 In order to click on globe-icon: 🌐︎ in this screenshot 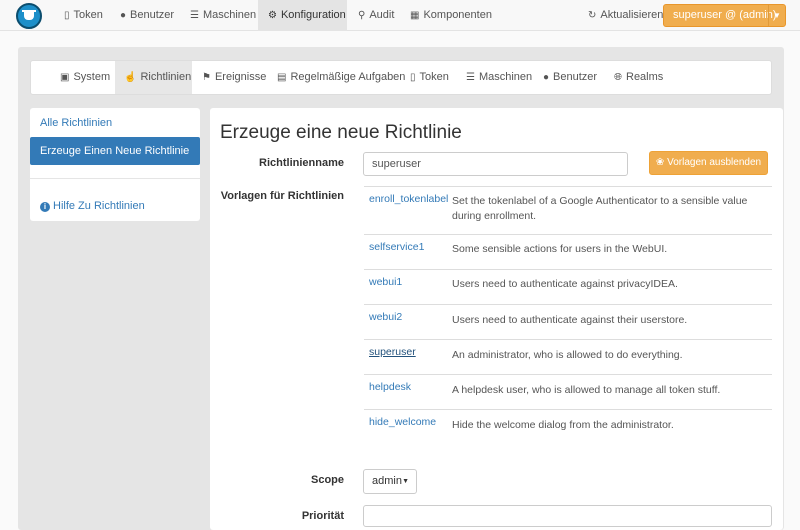, I will do `click(618, 77)`.